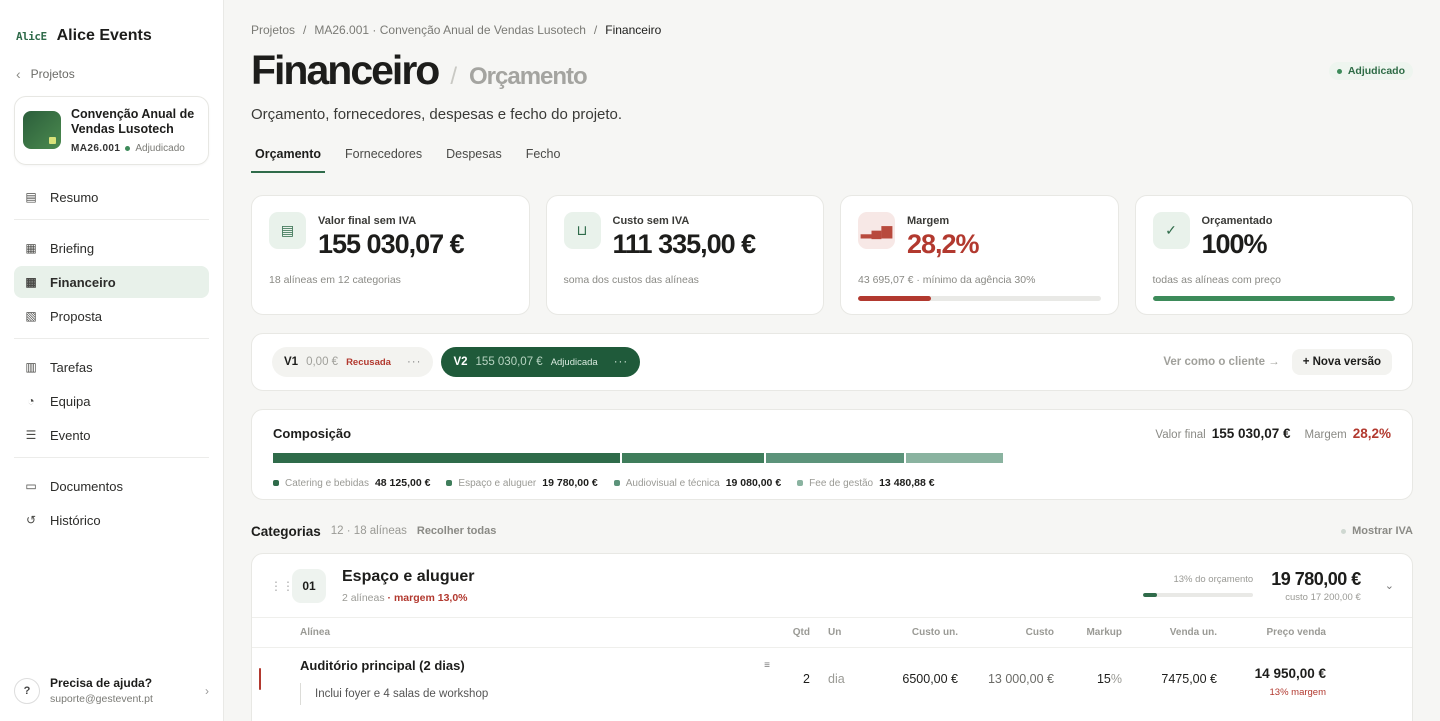  Describe the element at coordinates (1088, 667) in the screenshot. I see `row-markup: 15%` at that location.